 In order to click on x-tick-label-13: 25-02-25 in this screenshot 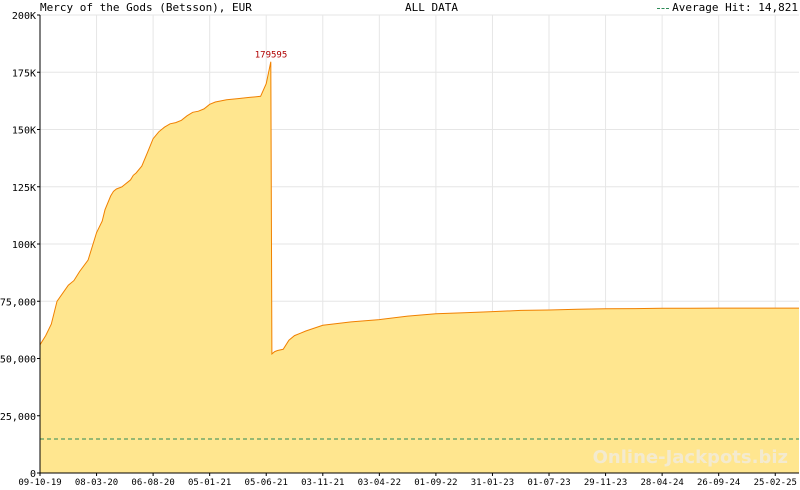, I will do `click(775, 483)`.